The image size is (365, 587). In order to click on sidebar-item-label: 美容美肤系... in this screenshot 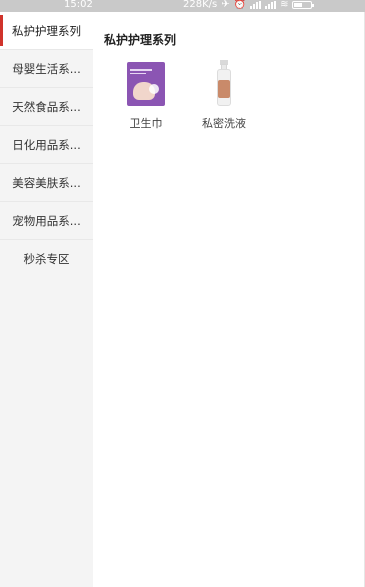, I will do `click(46, 182)`.